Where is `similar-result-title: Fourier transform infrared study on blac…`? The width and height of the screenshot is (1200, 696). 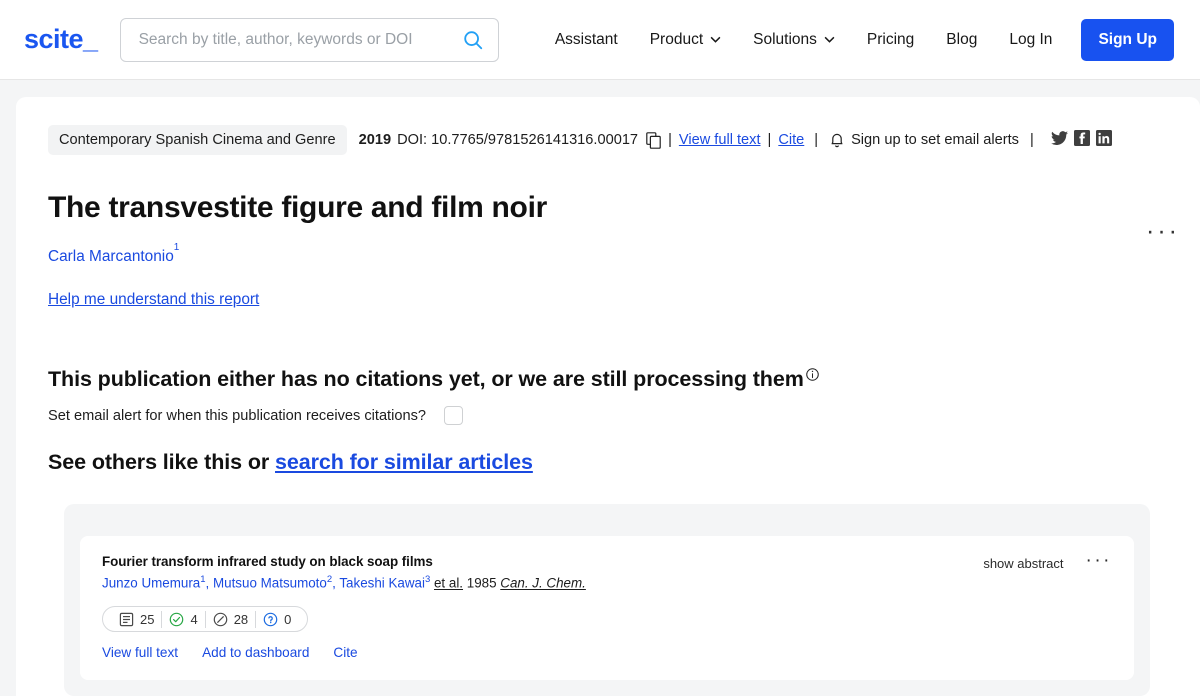
similar-result-title: Fourier transform infrared study on blac… is located at coordinates (542, 561).